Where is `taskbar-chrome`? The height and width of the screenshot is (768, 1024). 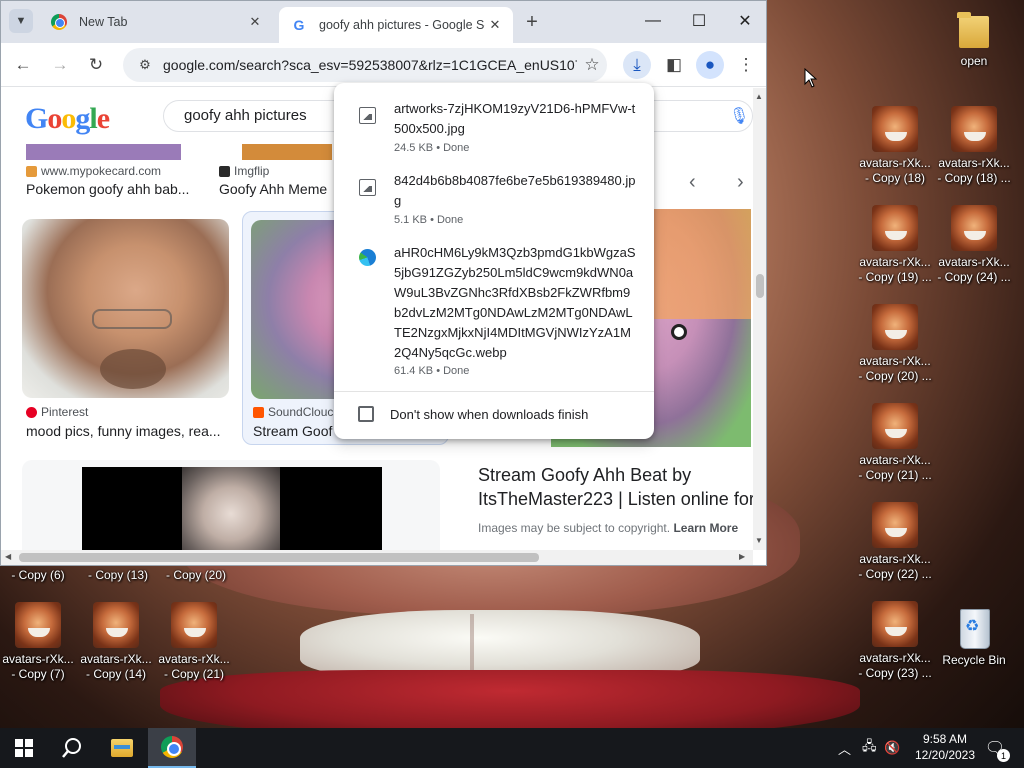
taskbar-chrome is located at coordinates (172, 748).